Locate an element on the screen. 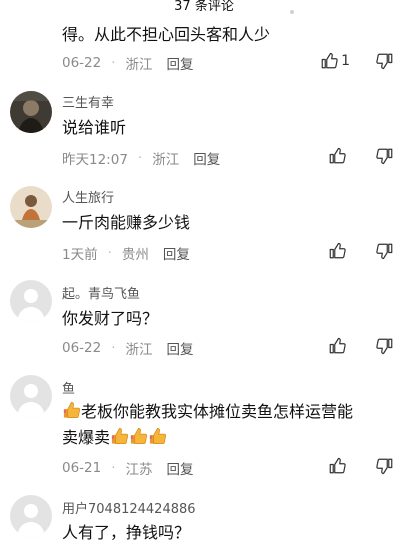 The width and height of the screenshot is (408, 546). comment-text: 人有了，挣钱吗？ is located at coordinates (126, 532).